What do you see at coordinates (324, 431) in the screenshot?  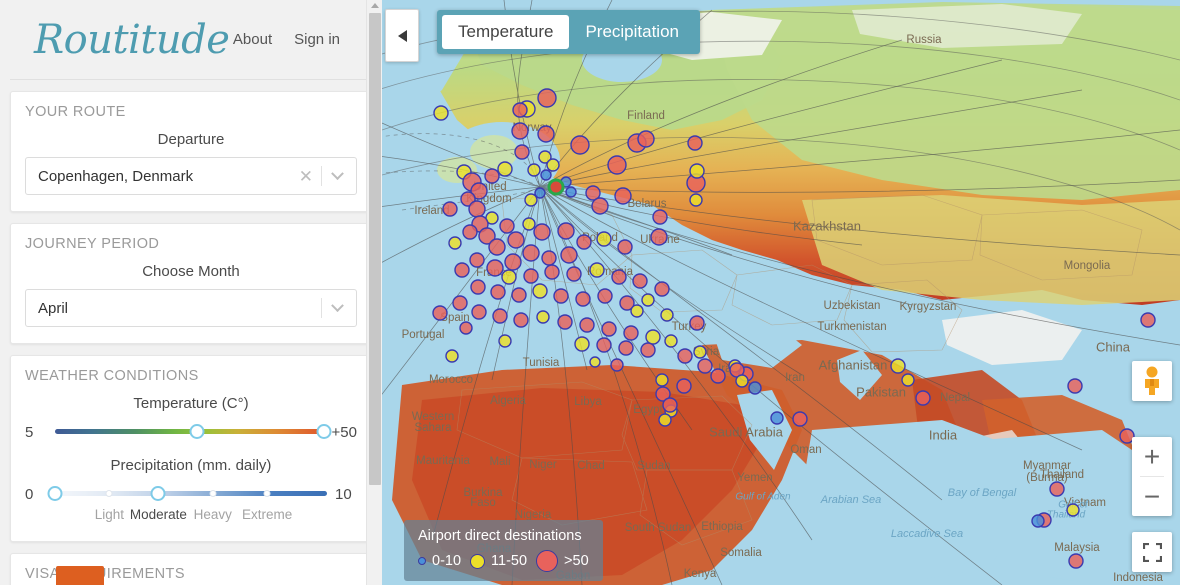 I see `temperature-handle-high` at bounding box center [324, 431].